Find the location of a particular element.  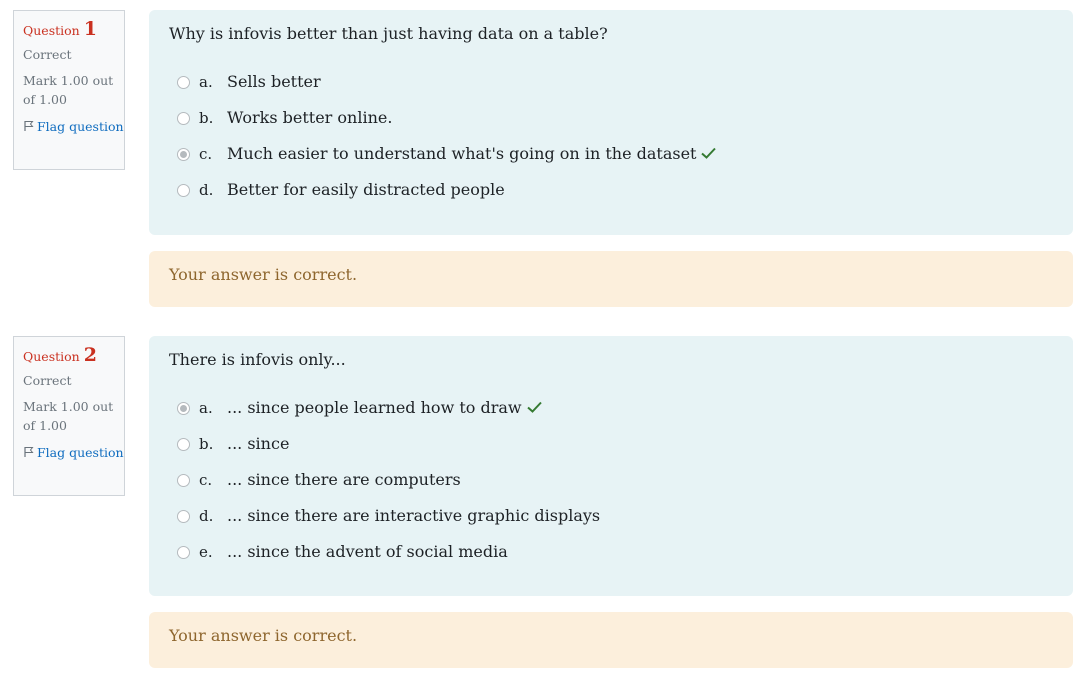

answer-text: ... since the advent of social media is located at coordinates (367, 551).